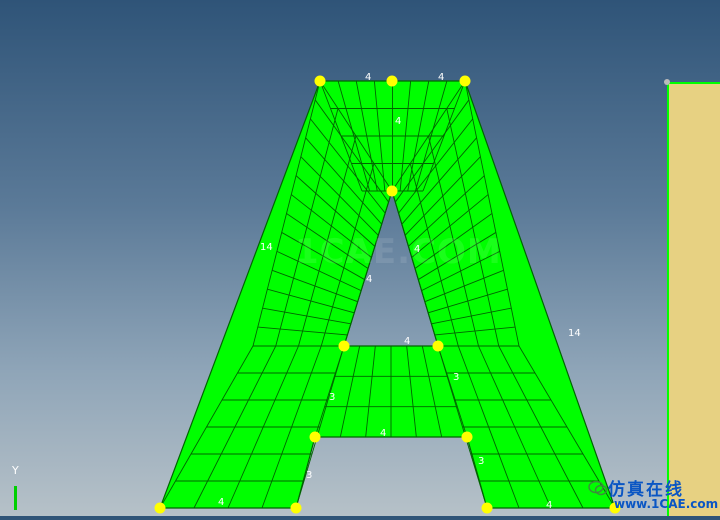  What do you see at coordinates (646, 489) in the screenshot?
I see `brand-chinese-name: 仿真在线` at bounding box center [646, 489].